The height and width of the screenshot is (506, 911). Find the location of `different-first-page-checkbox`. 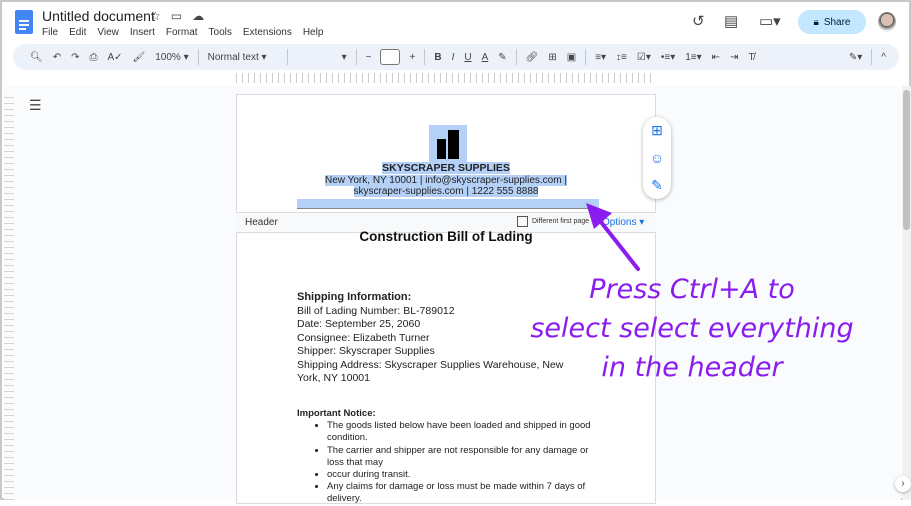

different-first-page-checkbox is located at coordinates (522, 221).